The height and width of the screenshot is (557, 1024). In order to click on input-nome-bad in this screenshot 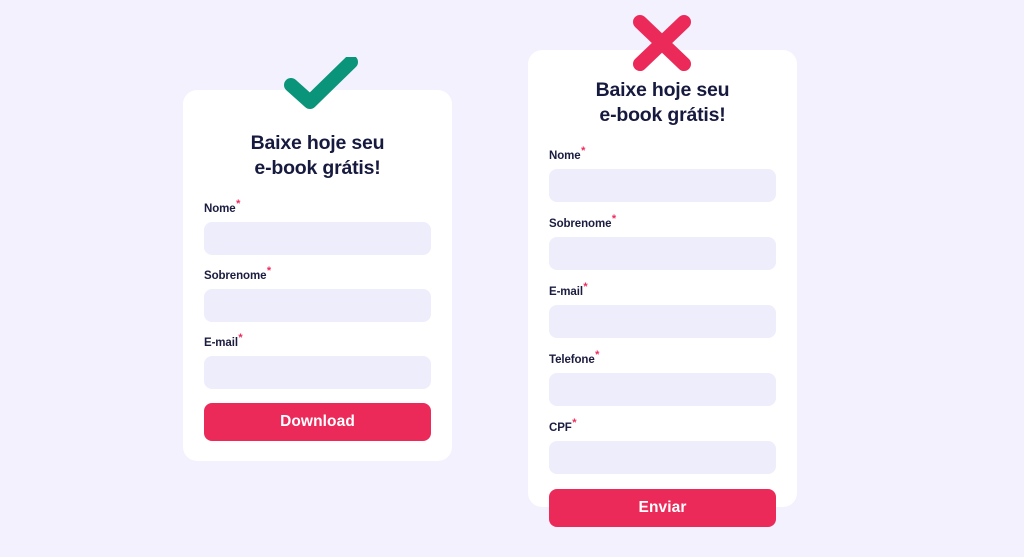, I will do `click(662, 185)`.